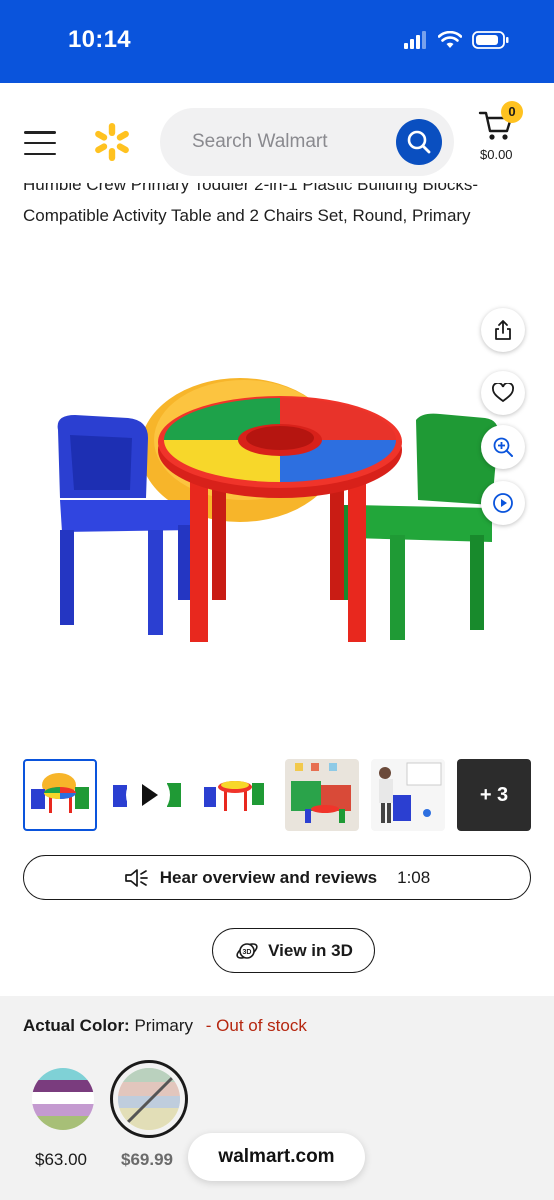 Image resolution: width=554 pixels, height=1200 pixels. I want to click on status-time: 10:14, so click(99, 39).